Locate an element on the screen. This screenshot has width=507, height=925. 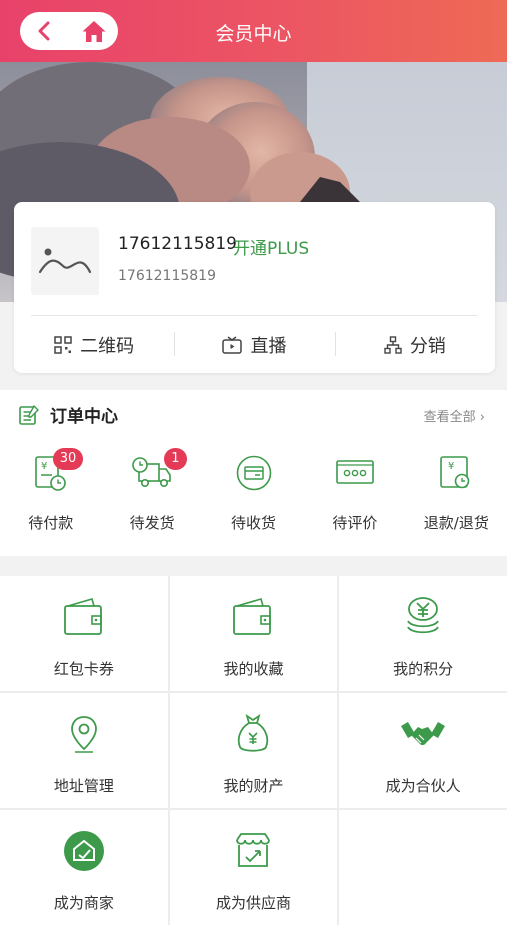
order-pending-receipt: 待收货 is located at coordinates (253, 490).